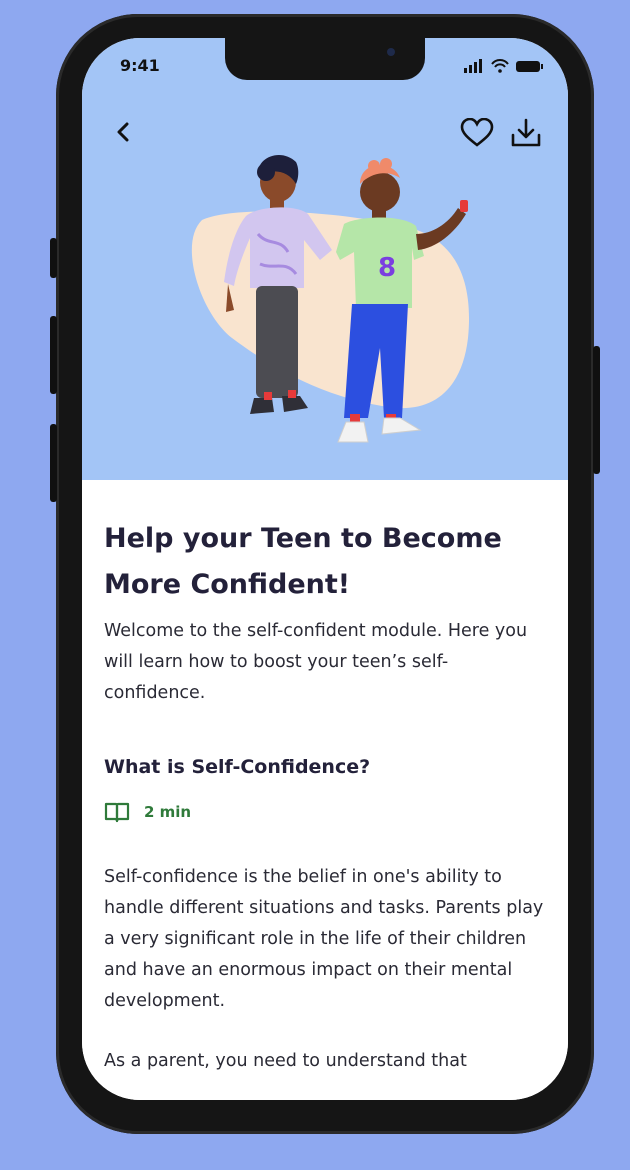  What do you see at coordinates (303, 561) in the screenshot?
I see `article-title: Help your Teen to Become More Confident!` at bounding box center [303, 561].